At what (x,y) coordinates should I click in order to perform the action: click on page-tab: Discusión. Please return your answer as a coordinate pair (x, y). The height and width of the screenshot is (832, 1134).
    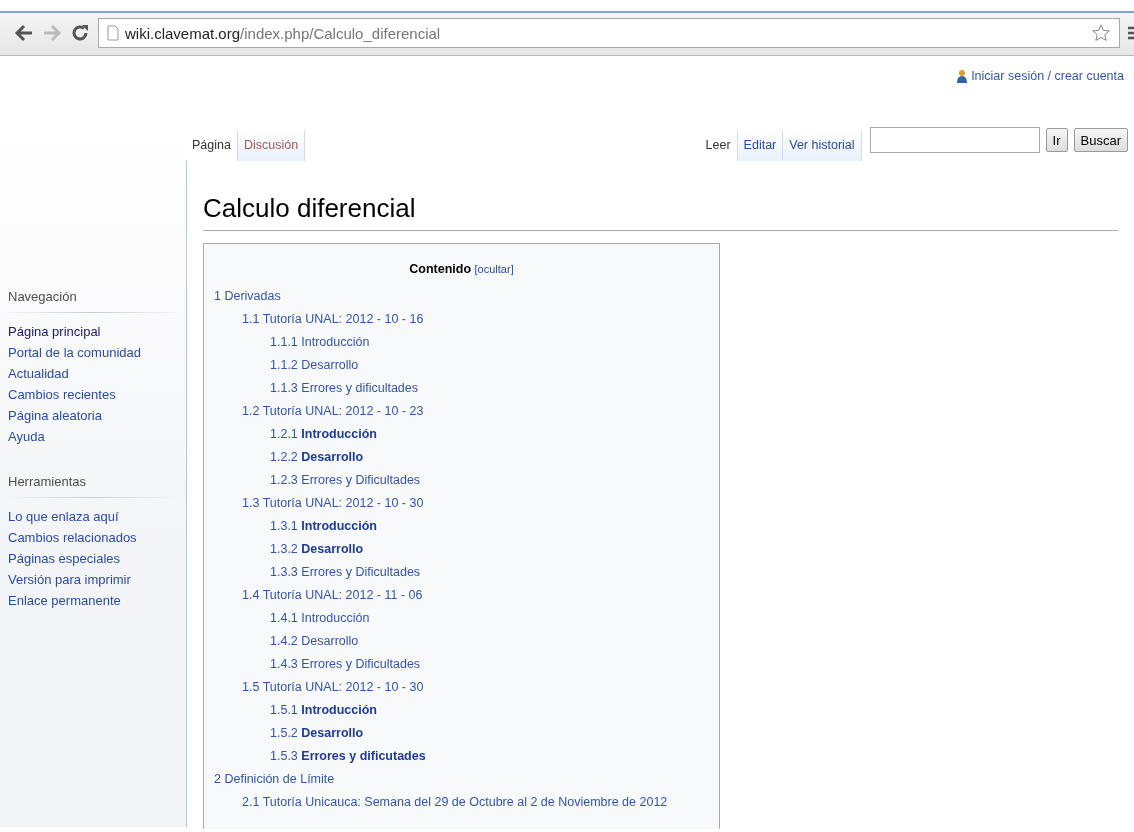
    Looking at the image, I should click on (271, 145).